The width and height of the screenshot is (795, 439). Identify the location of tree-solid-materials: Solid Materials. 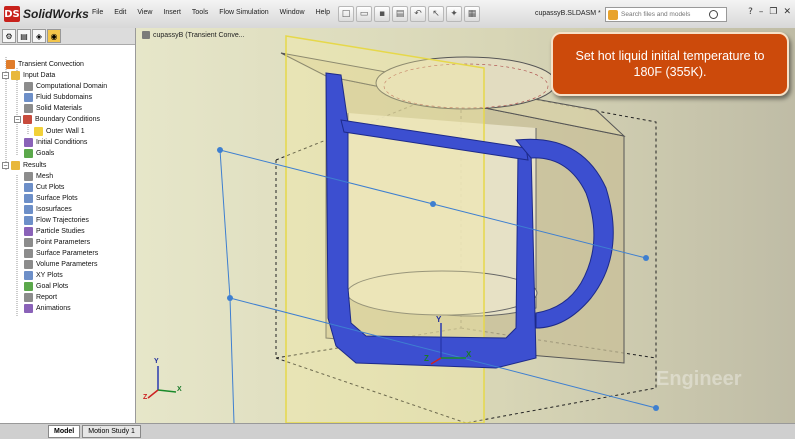
(53, 108).